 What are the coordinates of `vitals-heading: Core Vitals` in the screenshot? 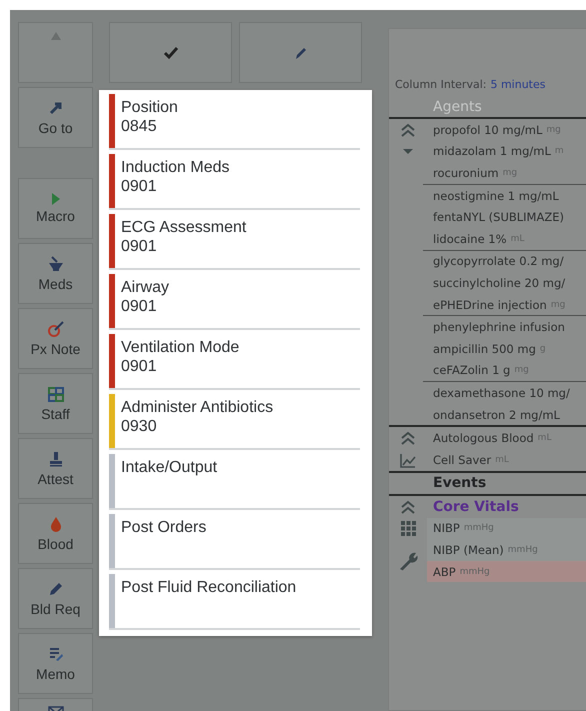 It's located at (476, 506).